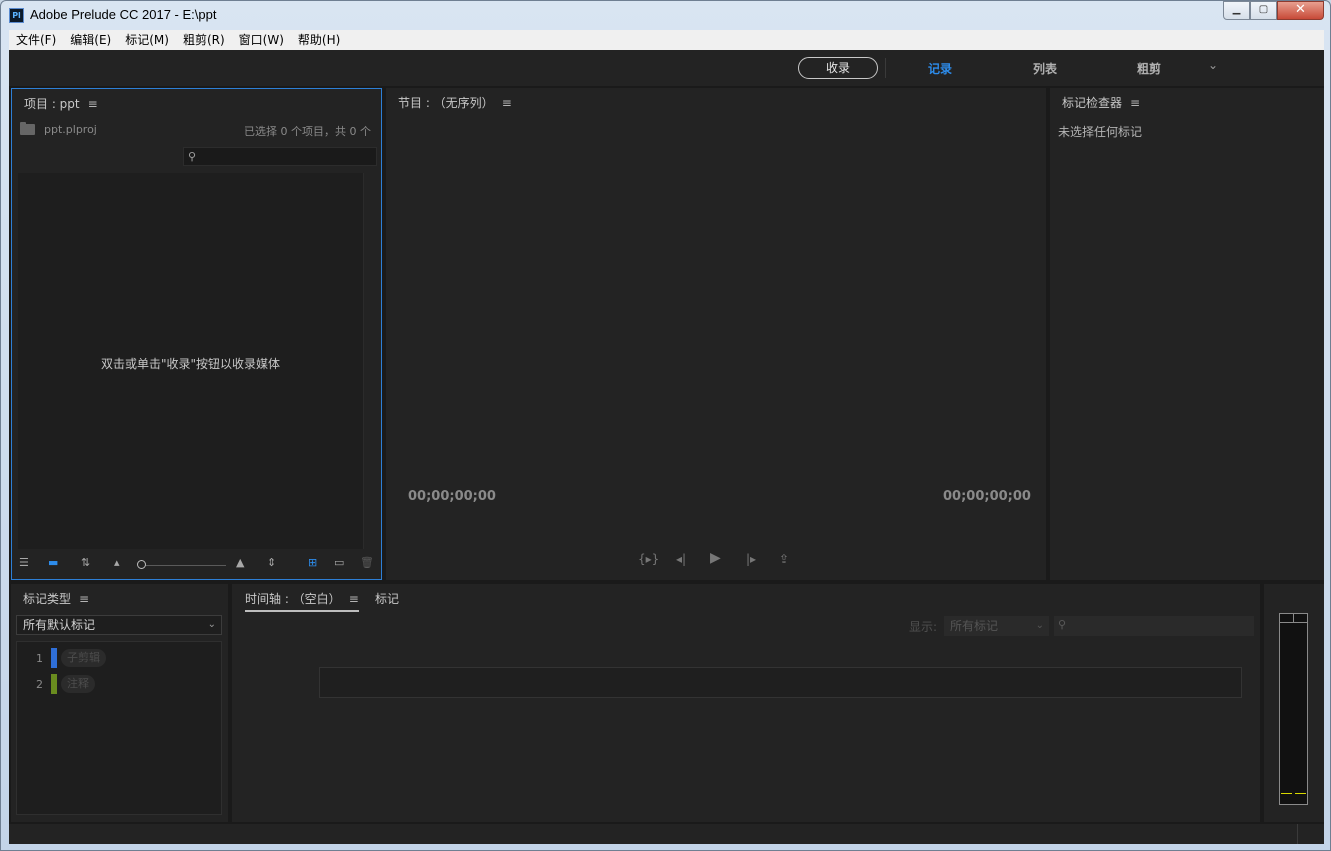 The height and width of the screenshot is (851, 1331). Describe the element at coordinates (39, 684) in the screenshot. I see `marker-type-number: 2` at that location.